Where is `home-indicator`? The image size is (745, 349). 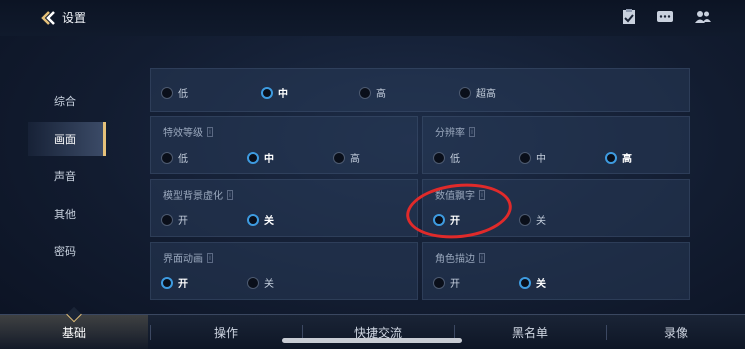
home-indicator is located at coordinates (372, 340).